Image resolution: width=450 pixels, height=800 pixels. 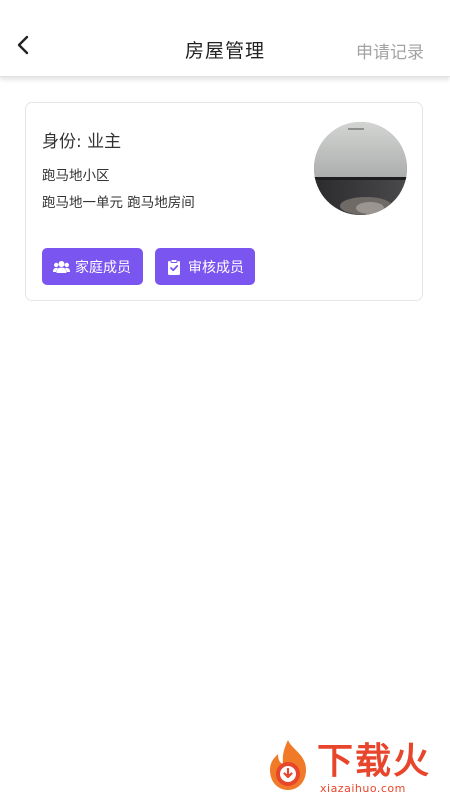 I want to click on unit-room-name: 跑马地一单元 跑马地房间, so click(x=118, y=203).